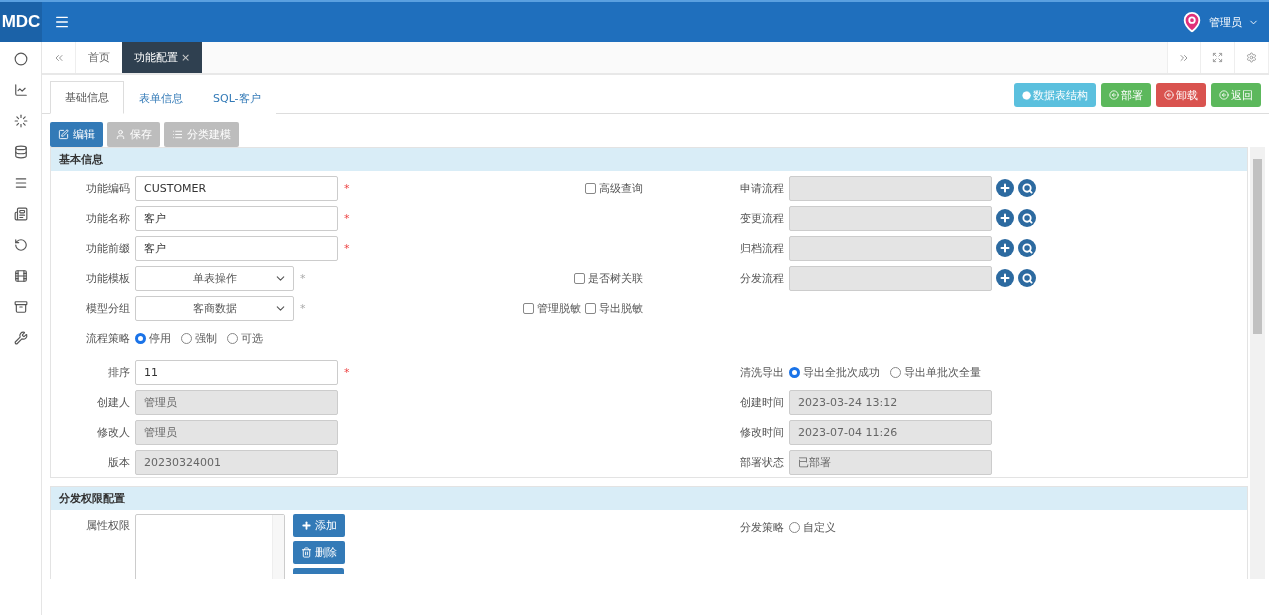 The height and width of the screenshot is (615, 1269). I want to click on action-button: 卸载, so click(1181, 95).